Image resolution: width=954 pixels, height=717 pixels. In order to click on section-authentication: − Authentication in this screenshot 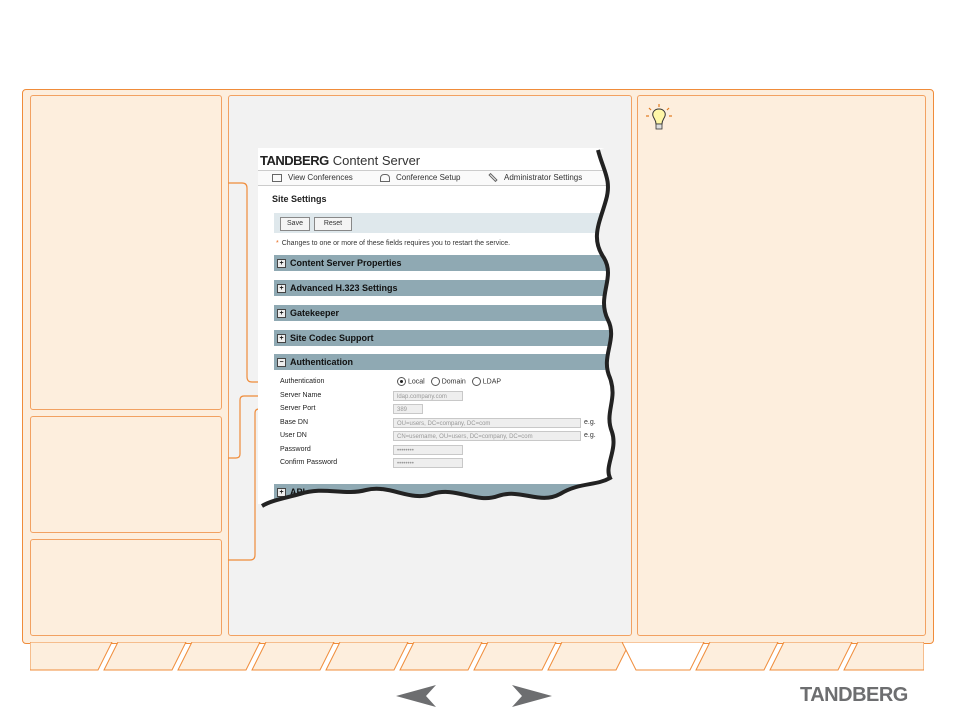, I will do `click(444, 362)`.